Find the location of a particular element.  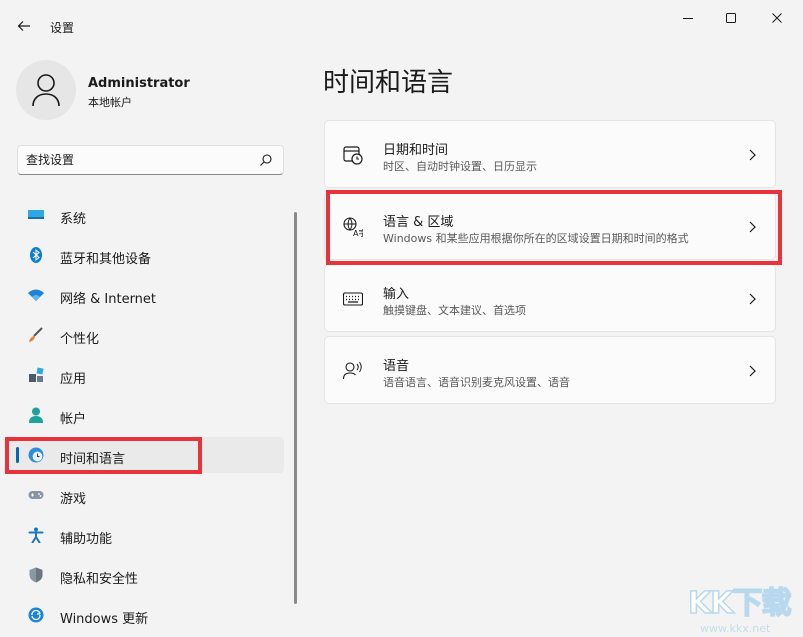

sidebar-item-network: 网络 & Internet is located at coordinates (146, 295).